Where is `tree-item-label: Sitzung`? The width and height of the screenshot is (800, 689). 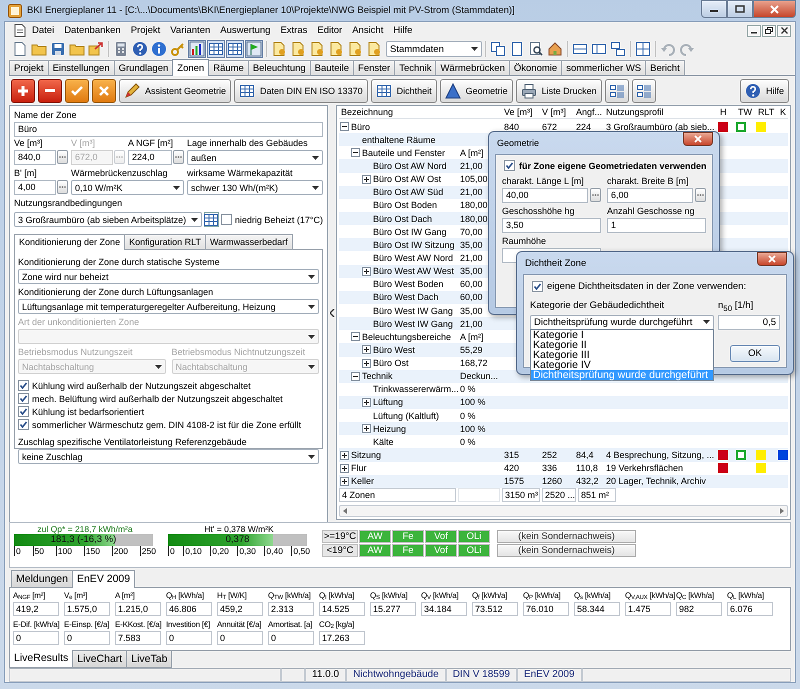
tree-item-label: Sitzung is located at coordinates (366, 455).